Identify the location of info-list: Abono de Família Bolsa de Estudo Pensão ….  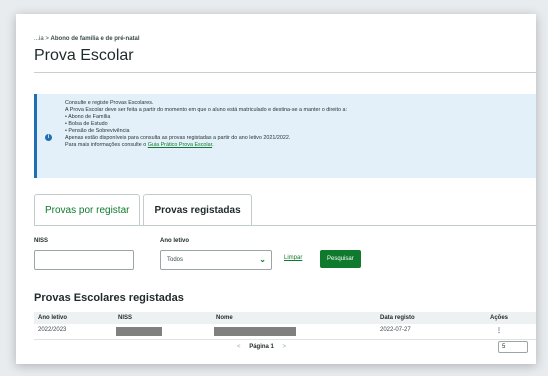
(296, 124).